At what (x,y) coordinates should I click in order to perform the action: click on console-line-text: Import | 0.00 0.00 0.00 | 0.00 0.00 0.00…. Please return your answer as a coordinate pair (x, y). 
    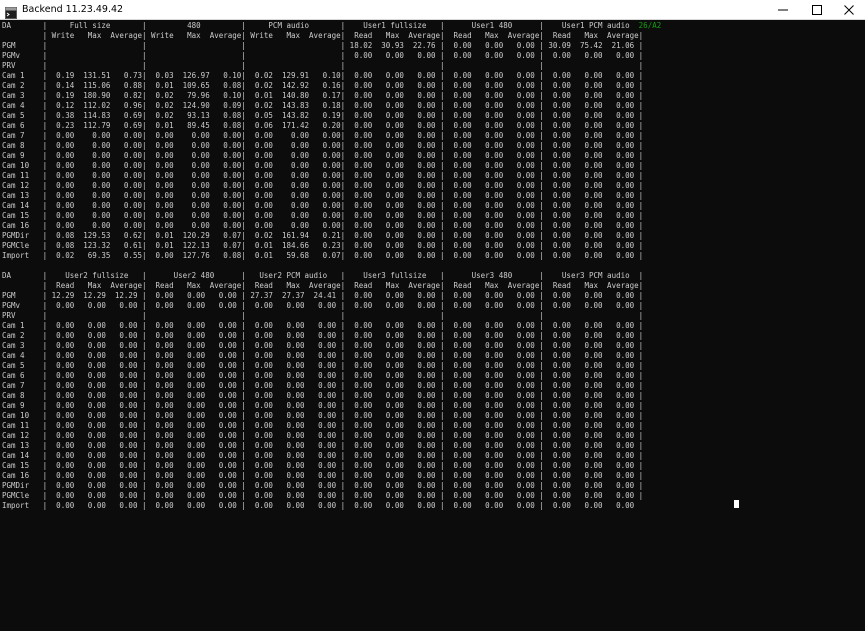
    Looking at the image, I should click on (318, 505).